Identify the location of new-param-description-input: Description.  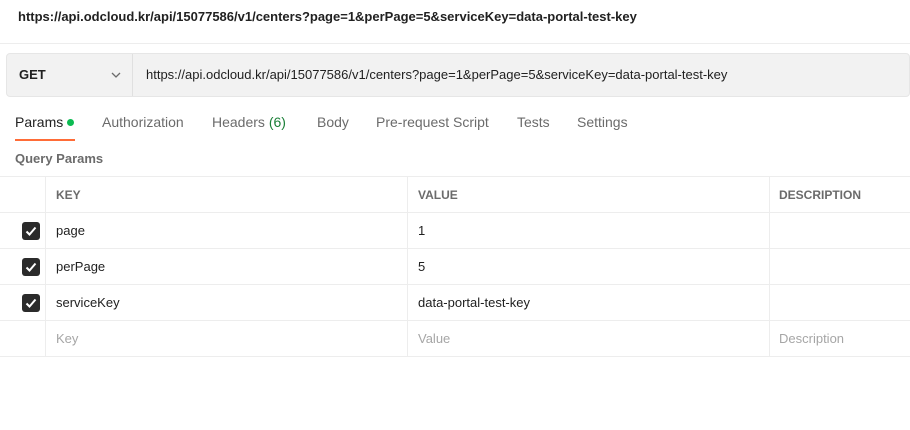
(840, 338).